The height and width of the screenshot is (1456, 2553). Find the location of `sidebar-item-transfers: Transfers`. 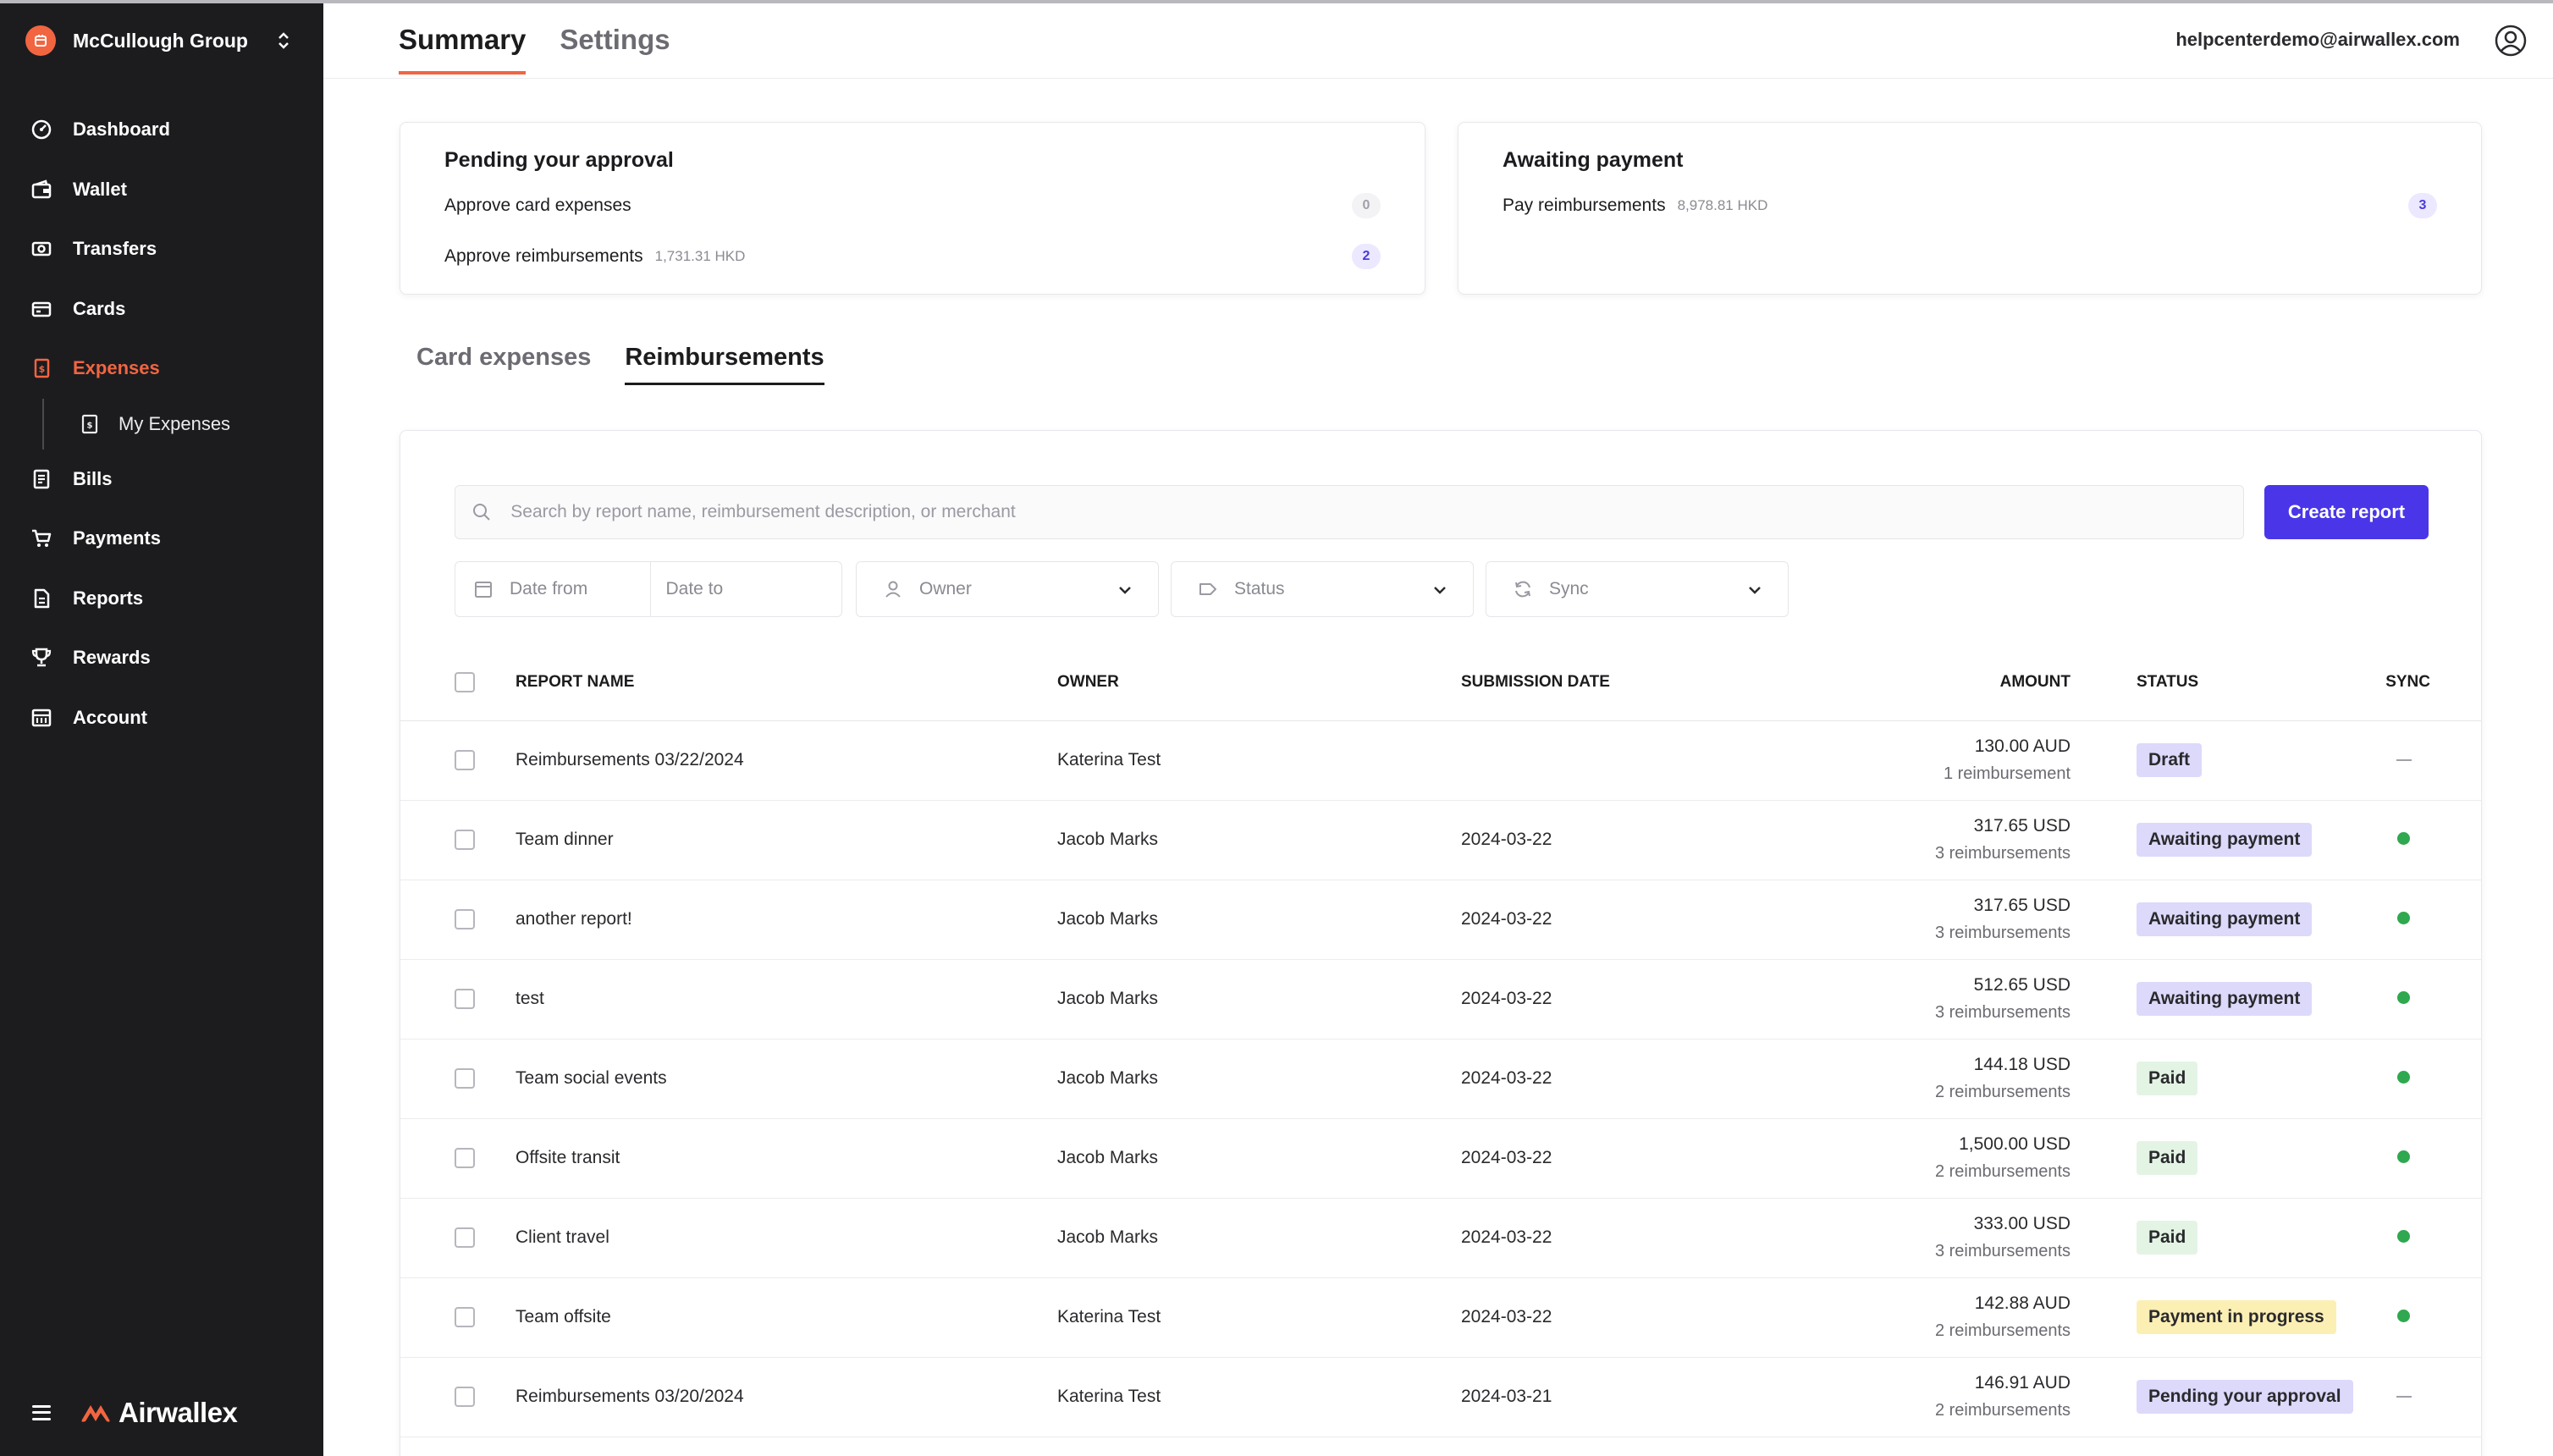

sidebar-item-transfers: Transfers is located at coordinates (161, 249).